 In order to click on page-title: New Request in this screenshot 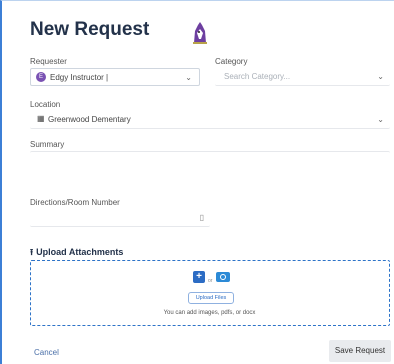, I will do `click(90, 29)`.